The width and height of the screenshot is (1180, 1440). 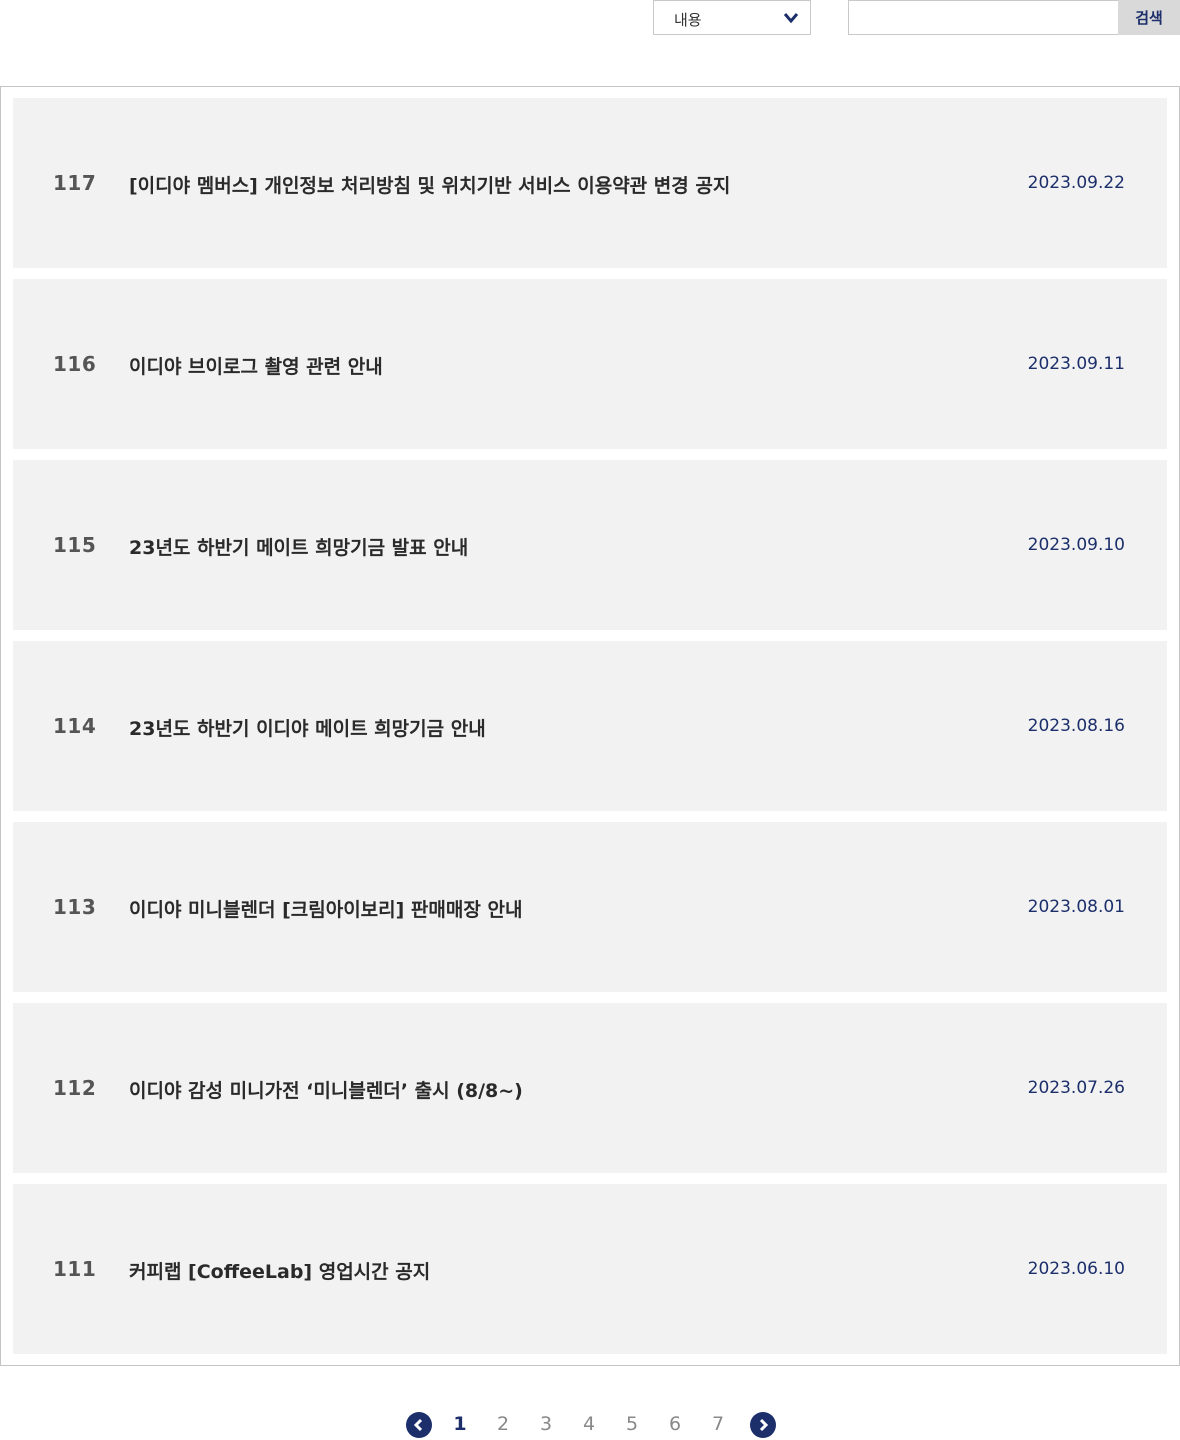 I want to click on notice-date: 2023.09.10, so click(x=1076, y=545).